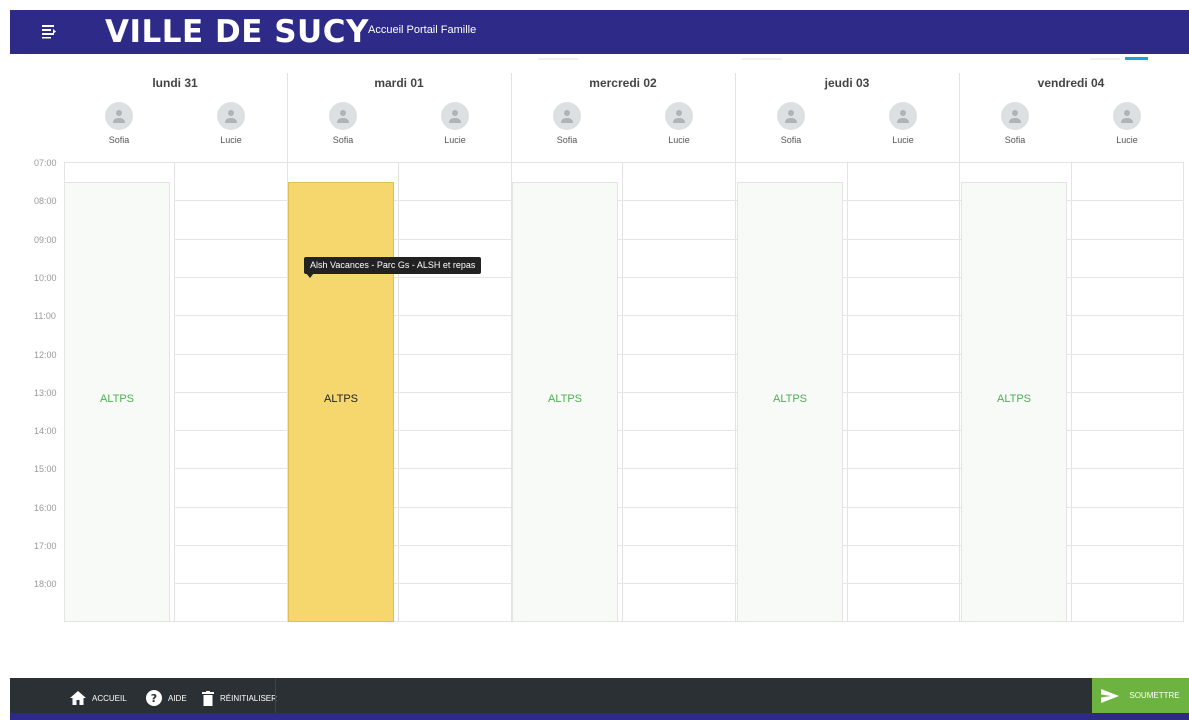 The width and height of the screenshot is (1189, 720). Describe the element at coordinates (109, 698) in the screenshot. I see `home-label: ACCUEIL` at that location.